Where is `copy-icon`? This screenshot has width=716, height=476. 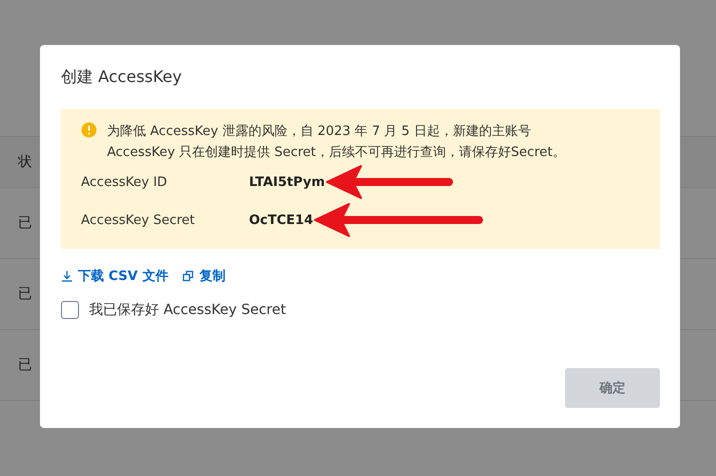 copy-icon is located at coordinates (188, 276).